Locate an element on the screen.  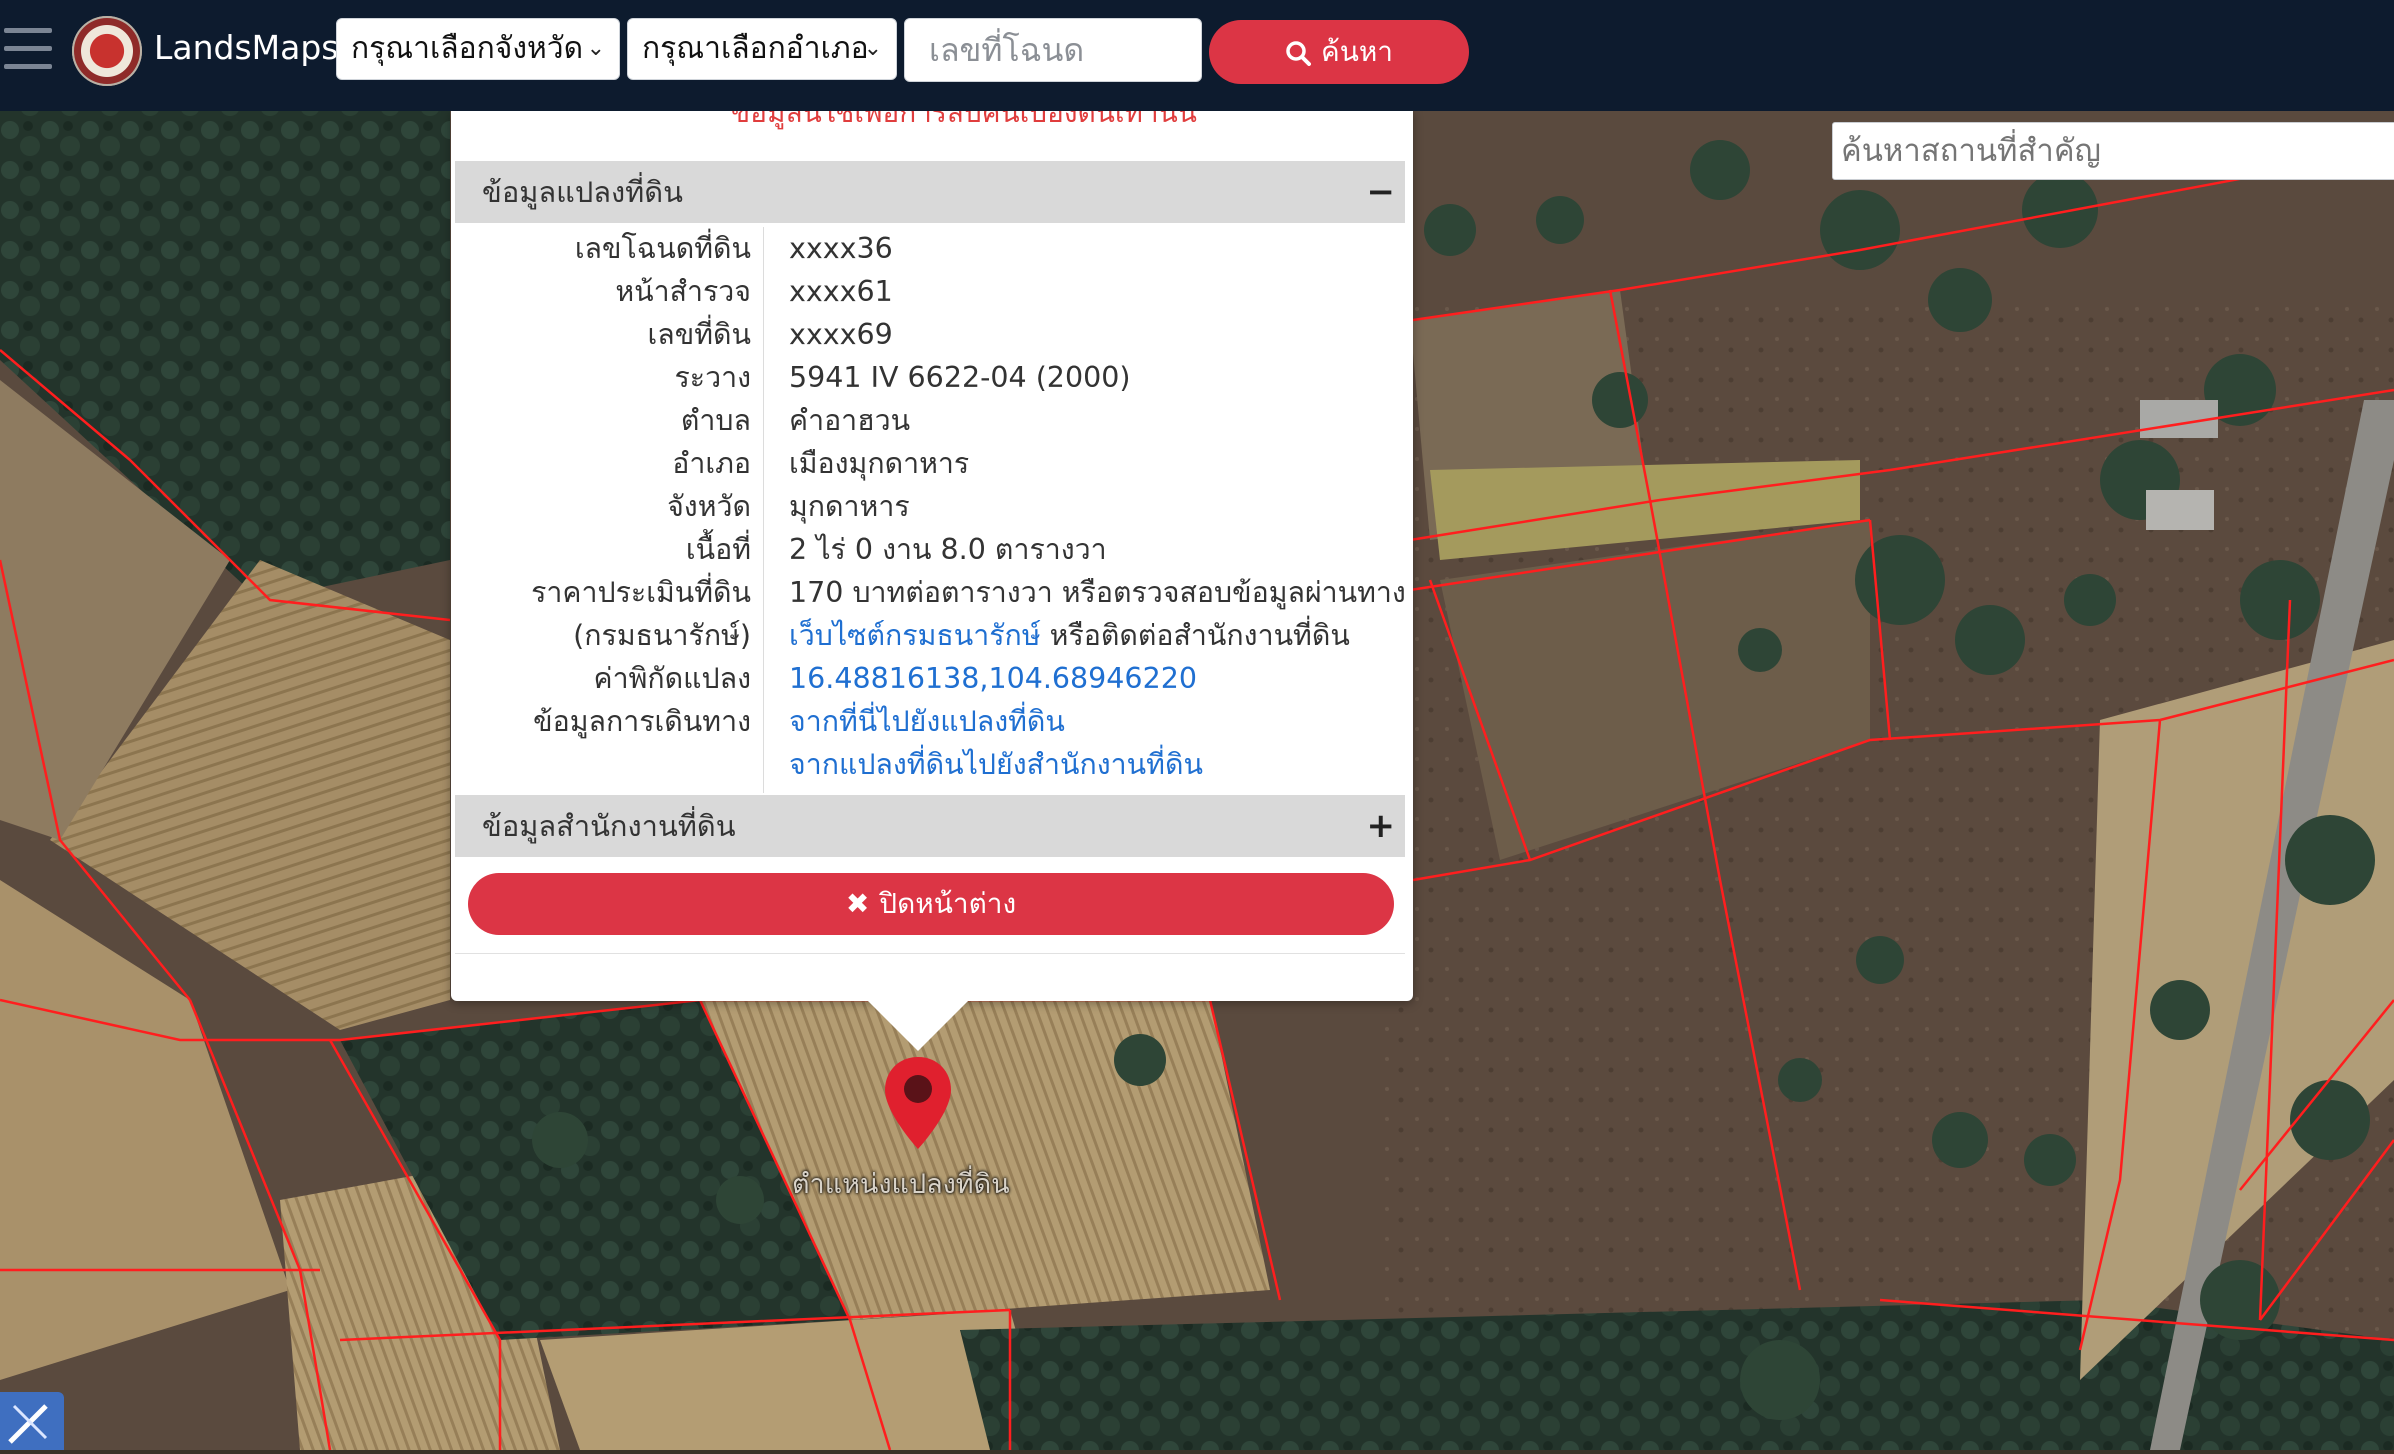
landmark-search-input is located at coordinates (2113, 151).